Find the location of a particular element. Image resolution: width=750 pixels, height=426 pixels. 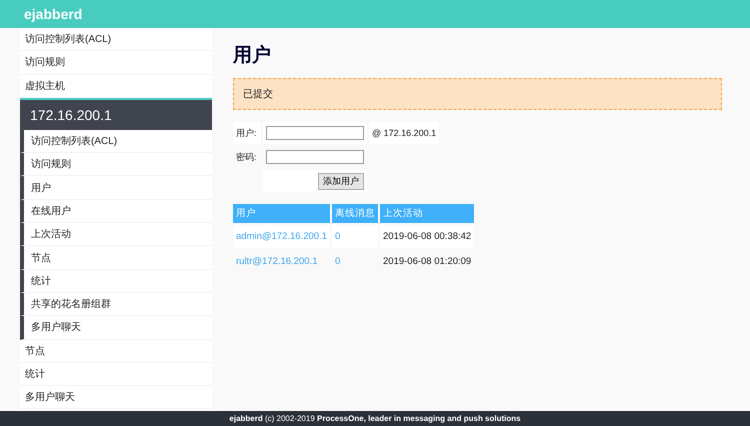

sidebar-item: 节点 is located at coordinates (116, 351).